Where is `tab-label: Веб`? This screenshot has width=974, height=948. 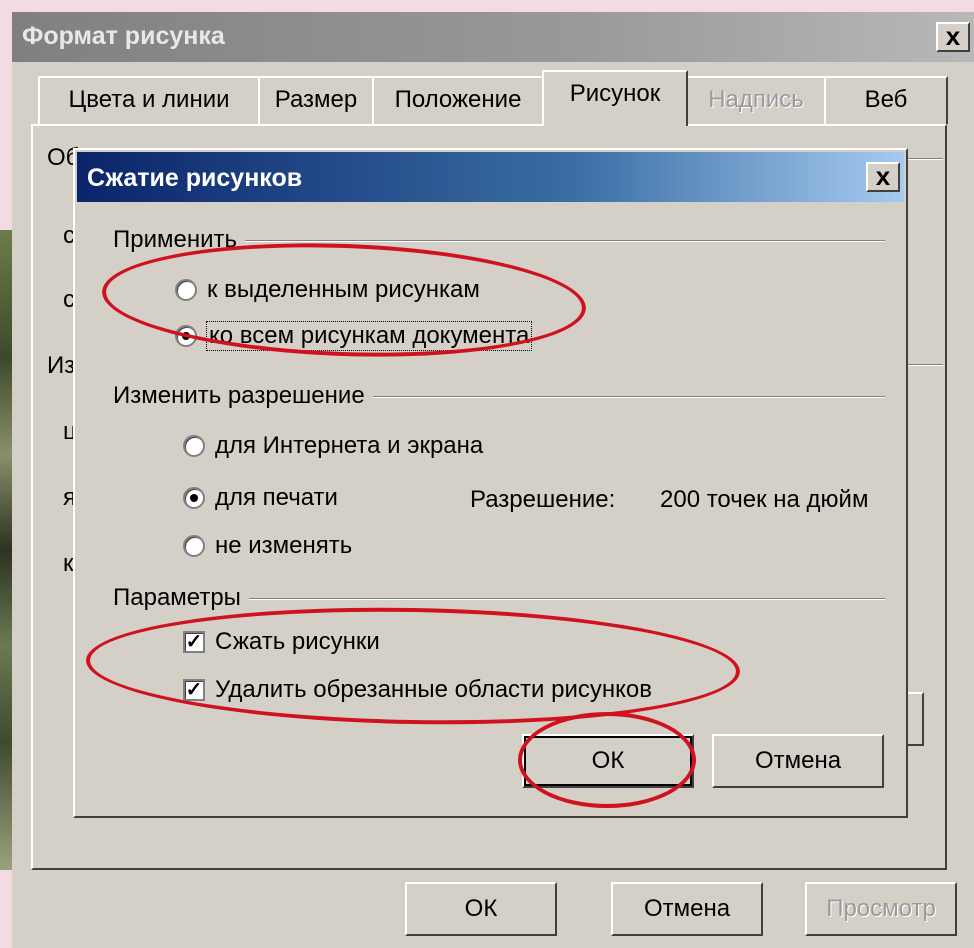 tab-label: Веб is located at coordinates (886, 99).